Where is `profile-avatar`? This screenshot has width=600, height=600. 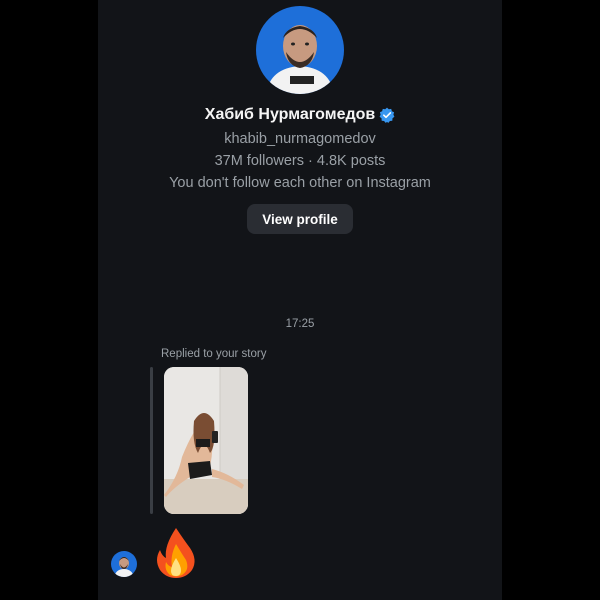
profile-avatar is located at coordinates (300, 50).